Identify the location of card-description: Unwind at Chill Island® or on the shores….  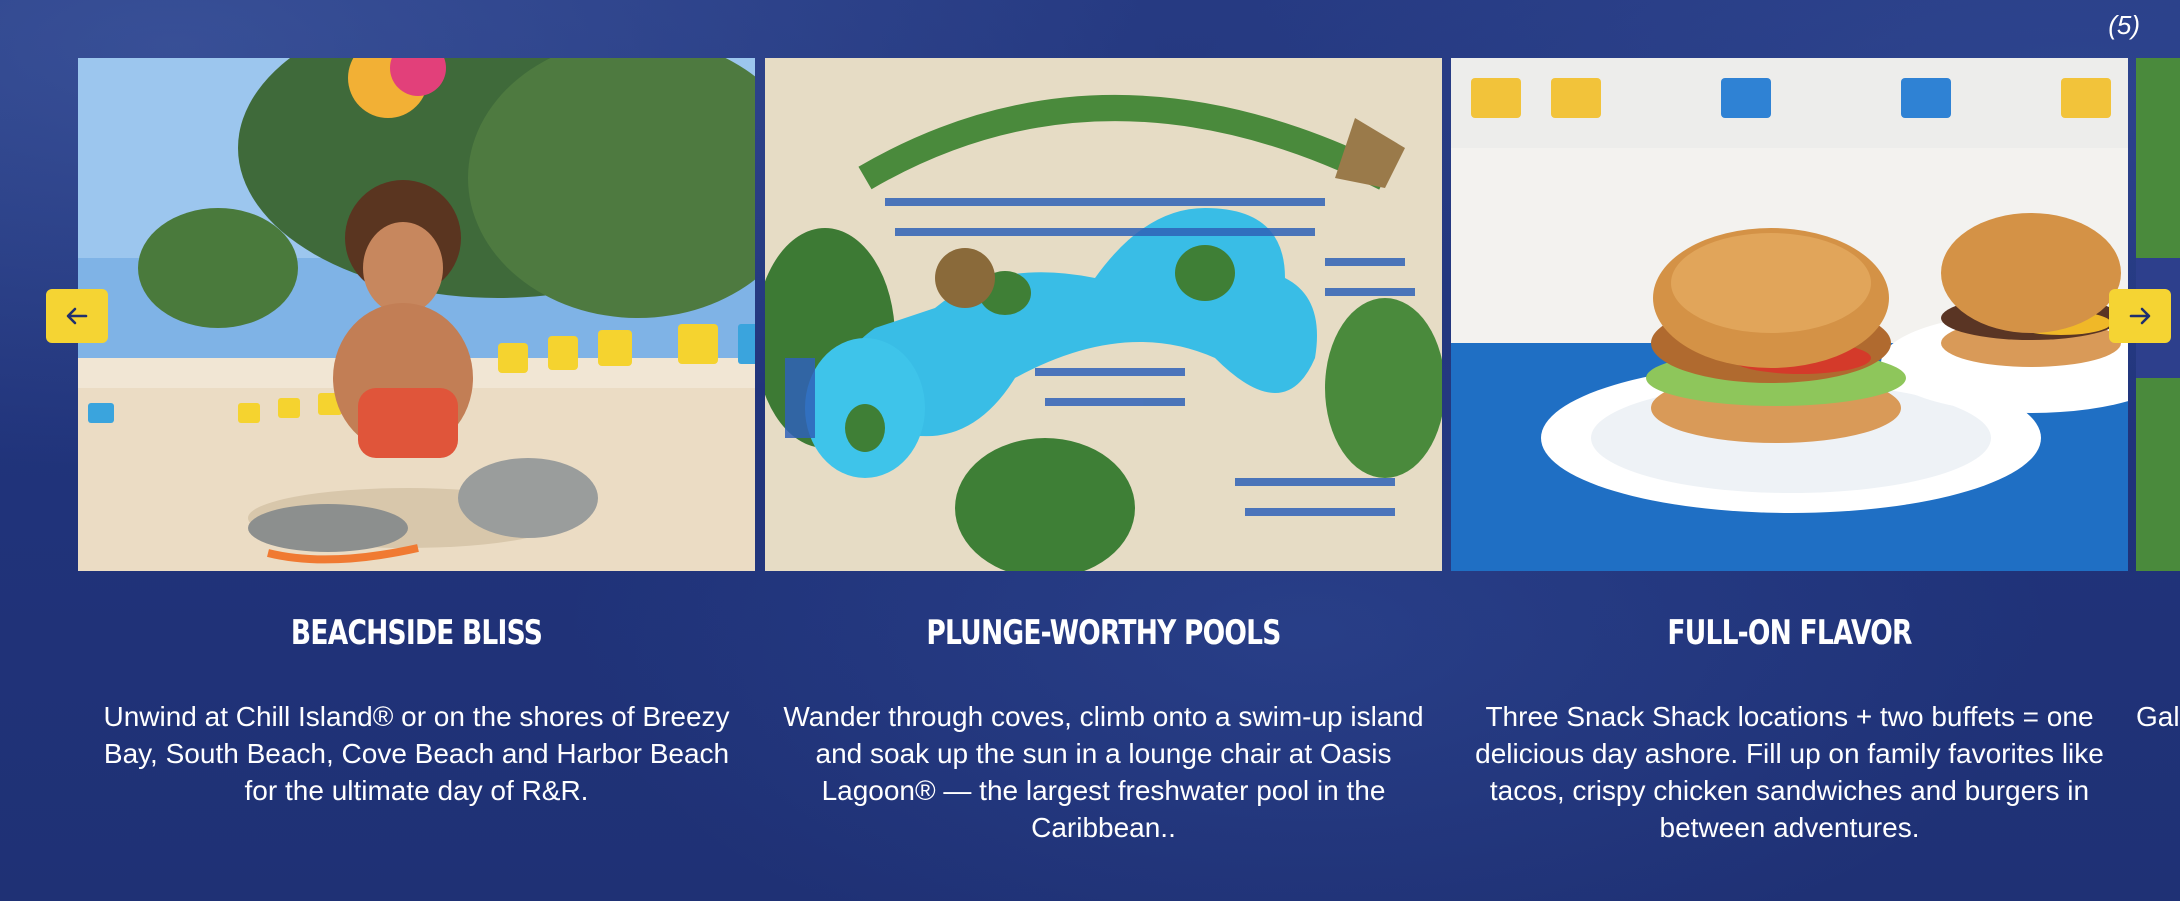
(416, 753).